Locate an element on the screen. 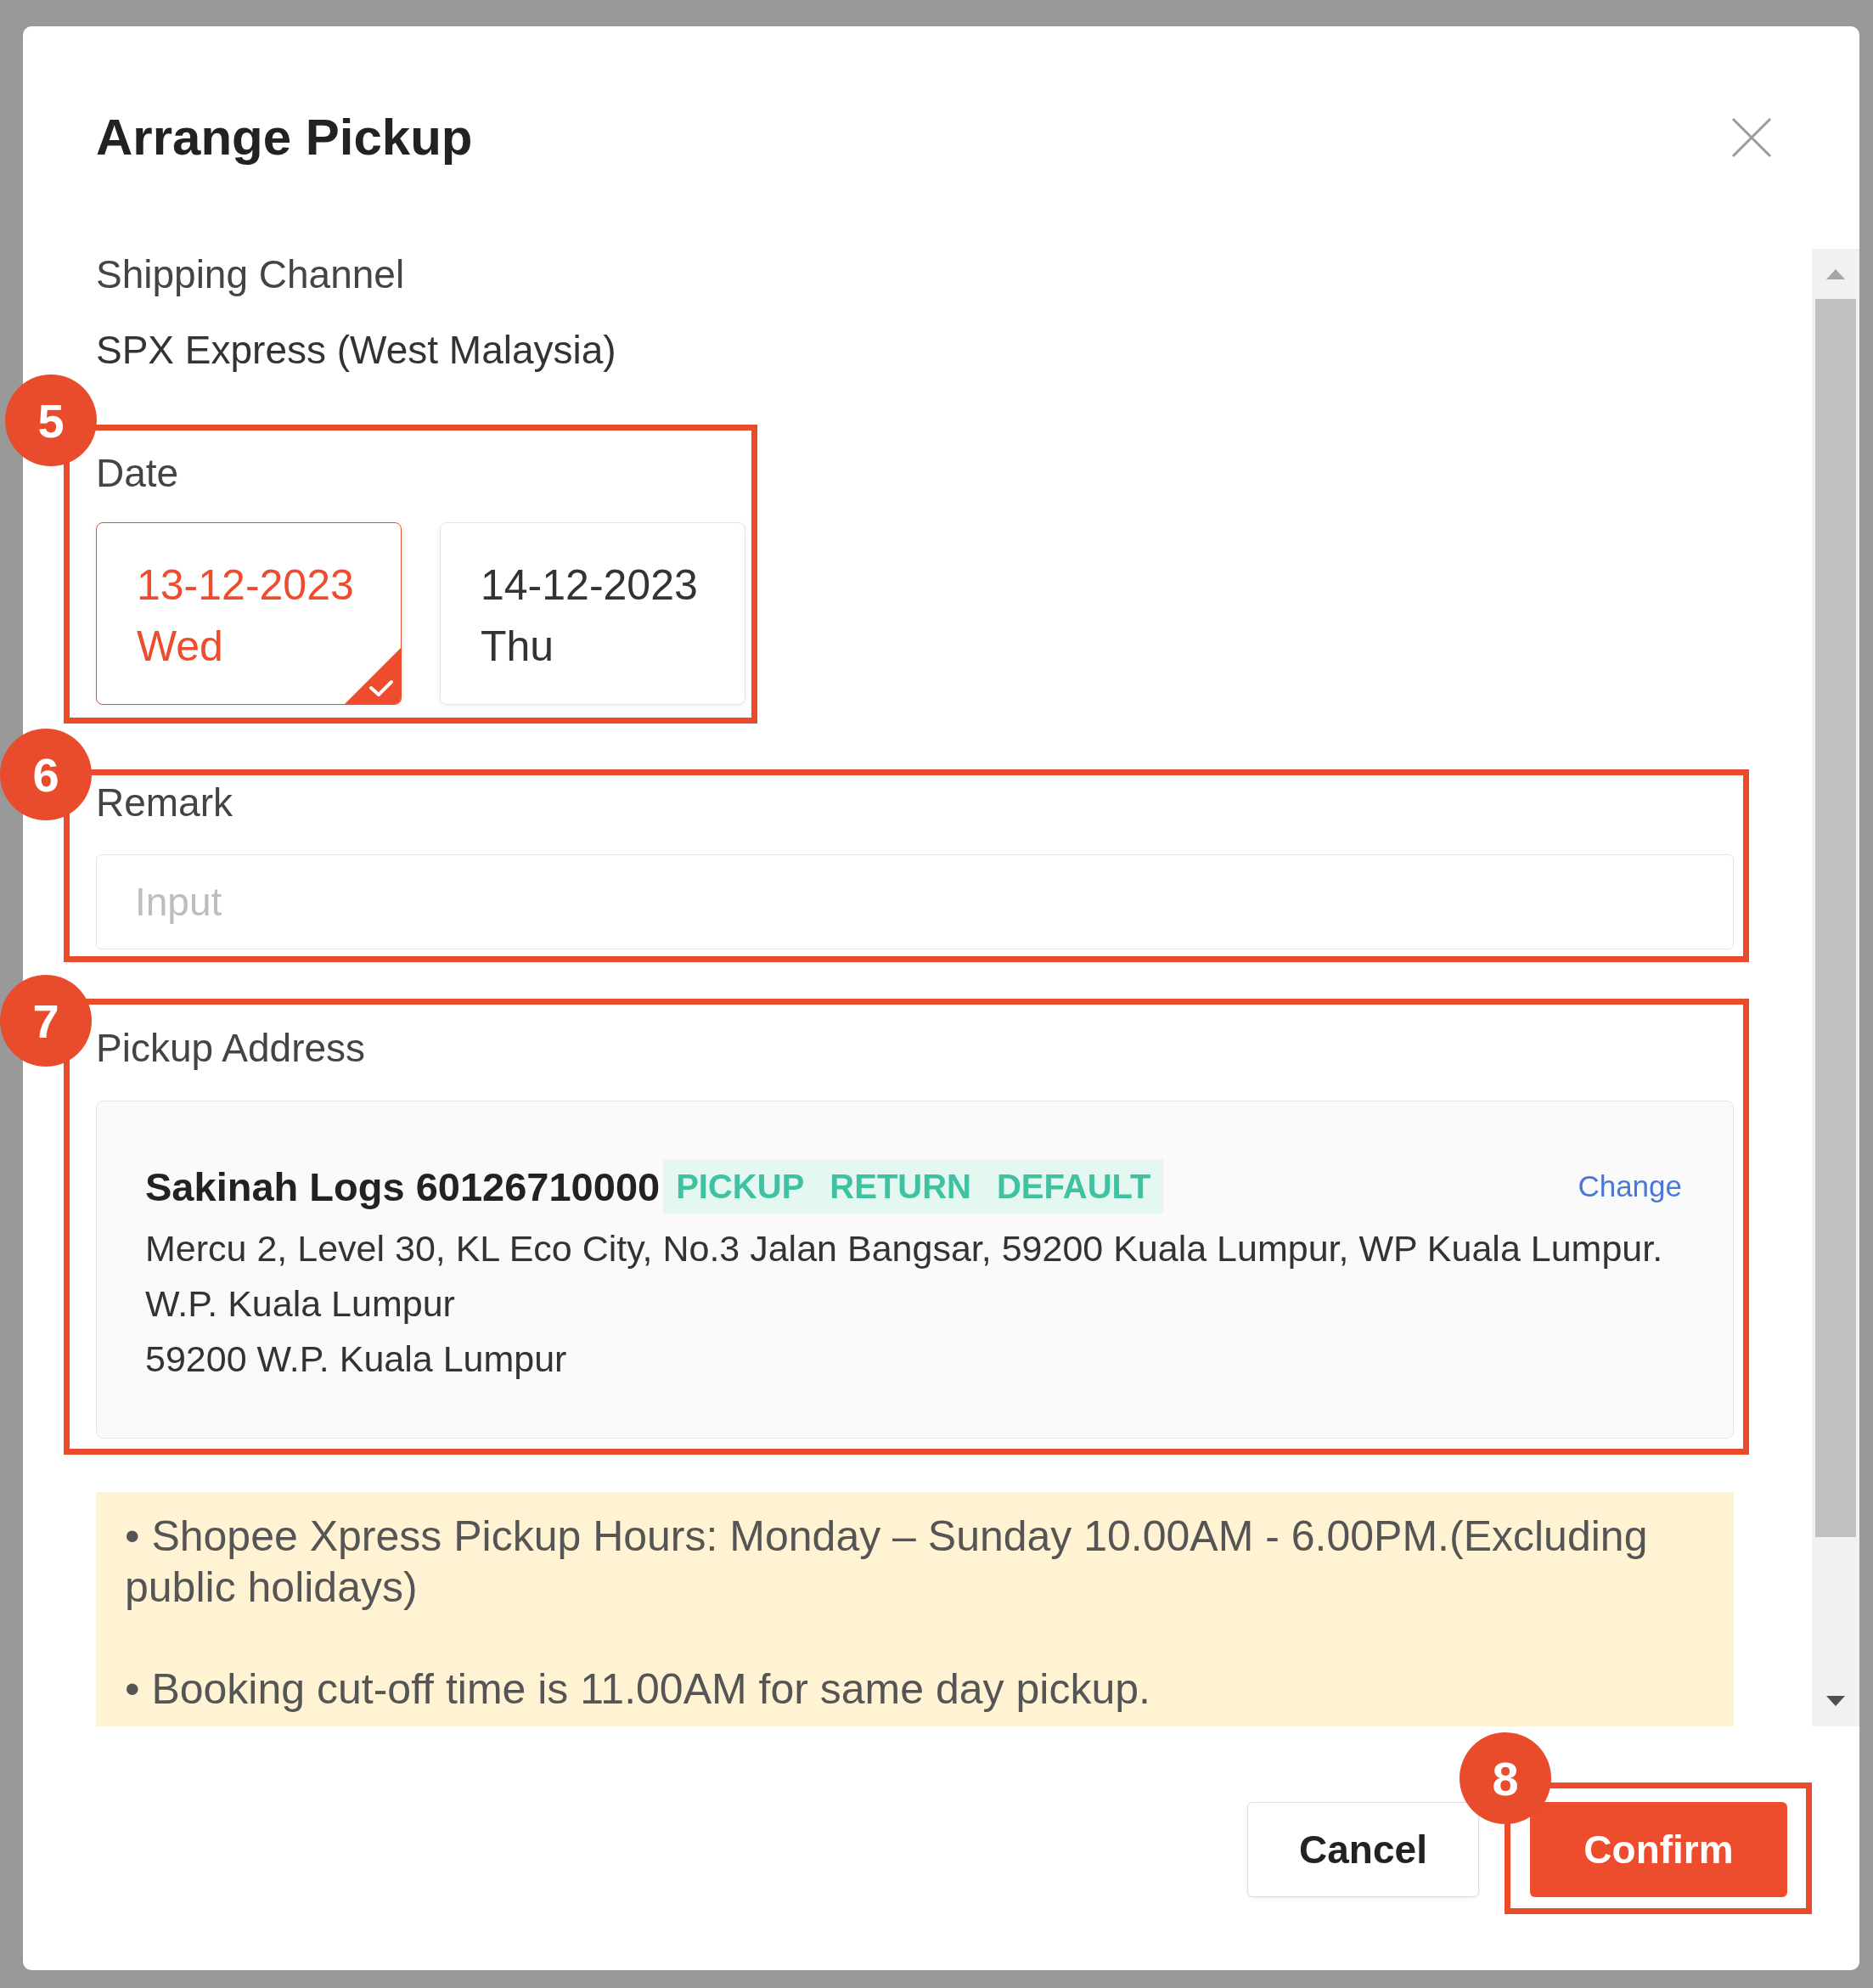  address-tag: DEFAULT is located at coordinates (1074, 1186).